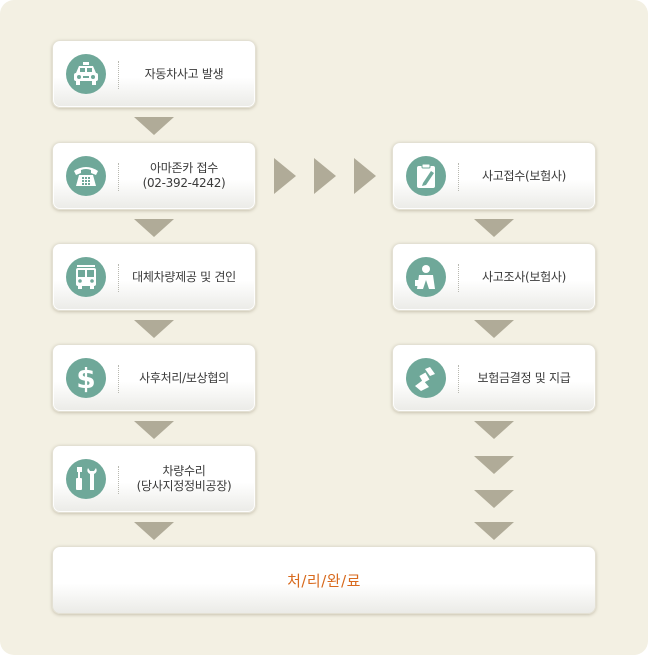 This screenshot has height=655, width=648. I want to click on step-label: 아마존카 접수, so click(184, 168).